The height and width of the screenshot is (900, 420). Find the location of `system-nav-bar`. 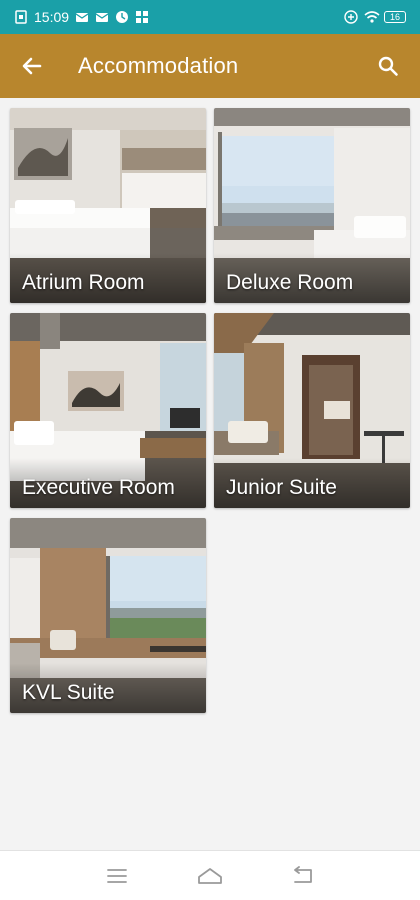

system-nav-bar is located at coordinates (210, 875).